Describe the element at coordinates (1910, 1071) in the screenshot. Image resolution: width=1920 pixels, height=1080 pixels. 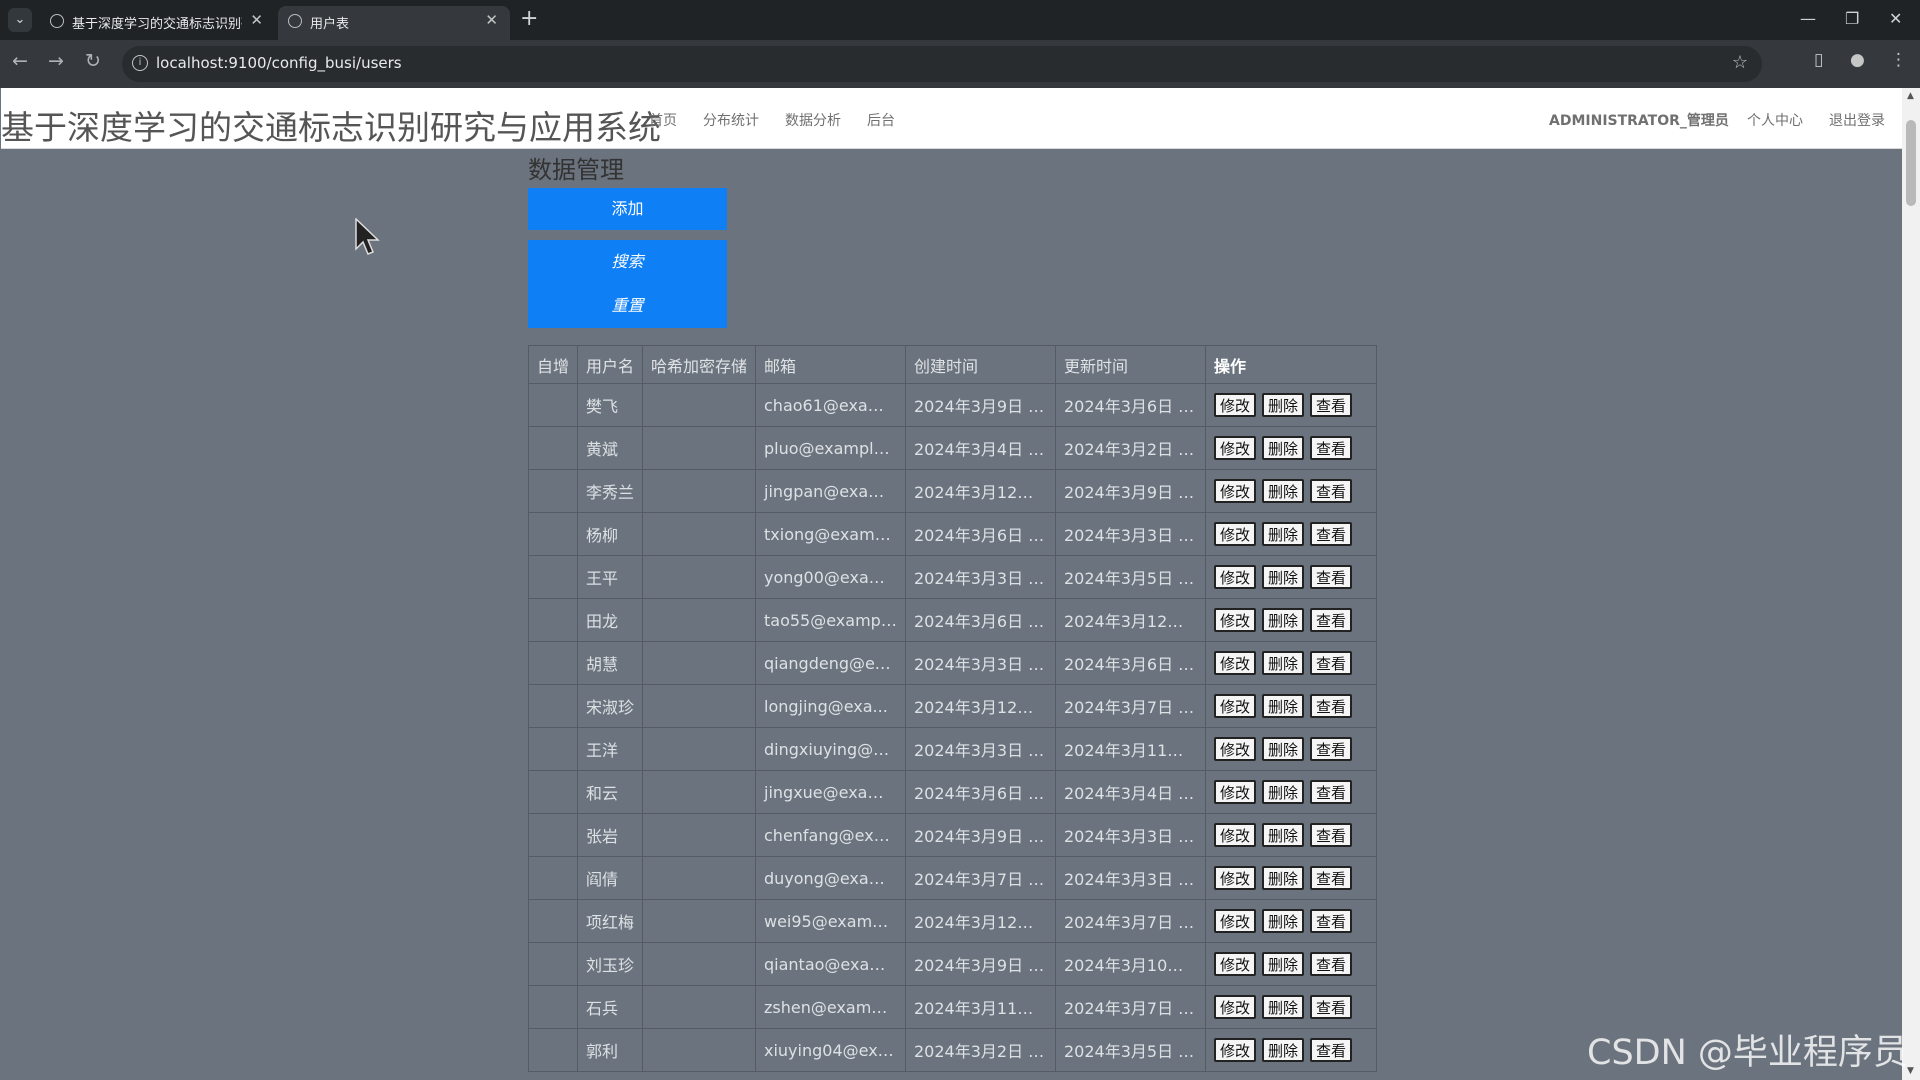
I see `scroll-down-arrow-icon: ▼` at that location.